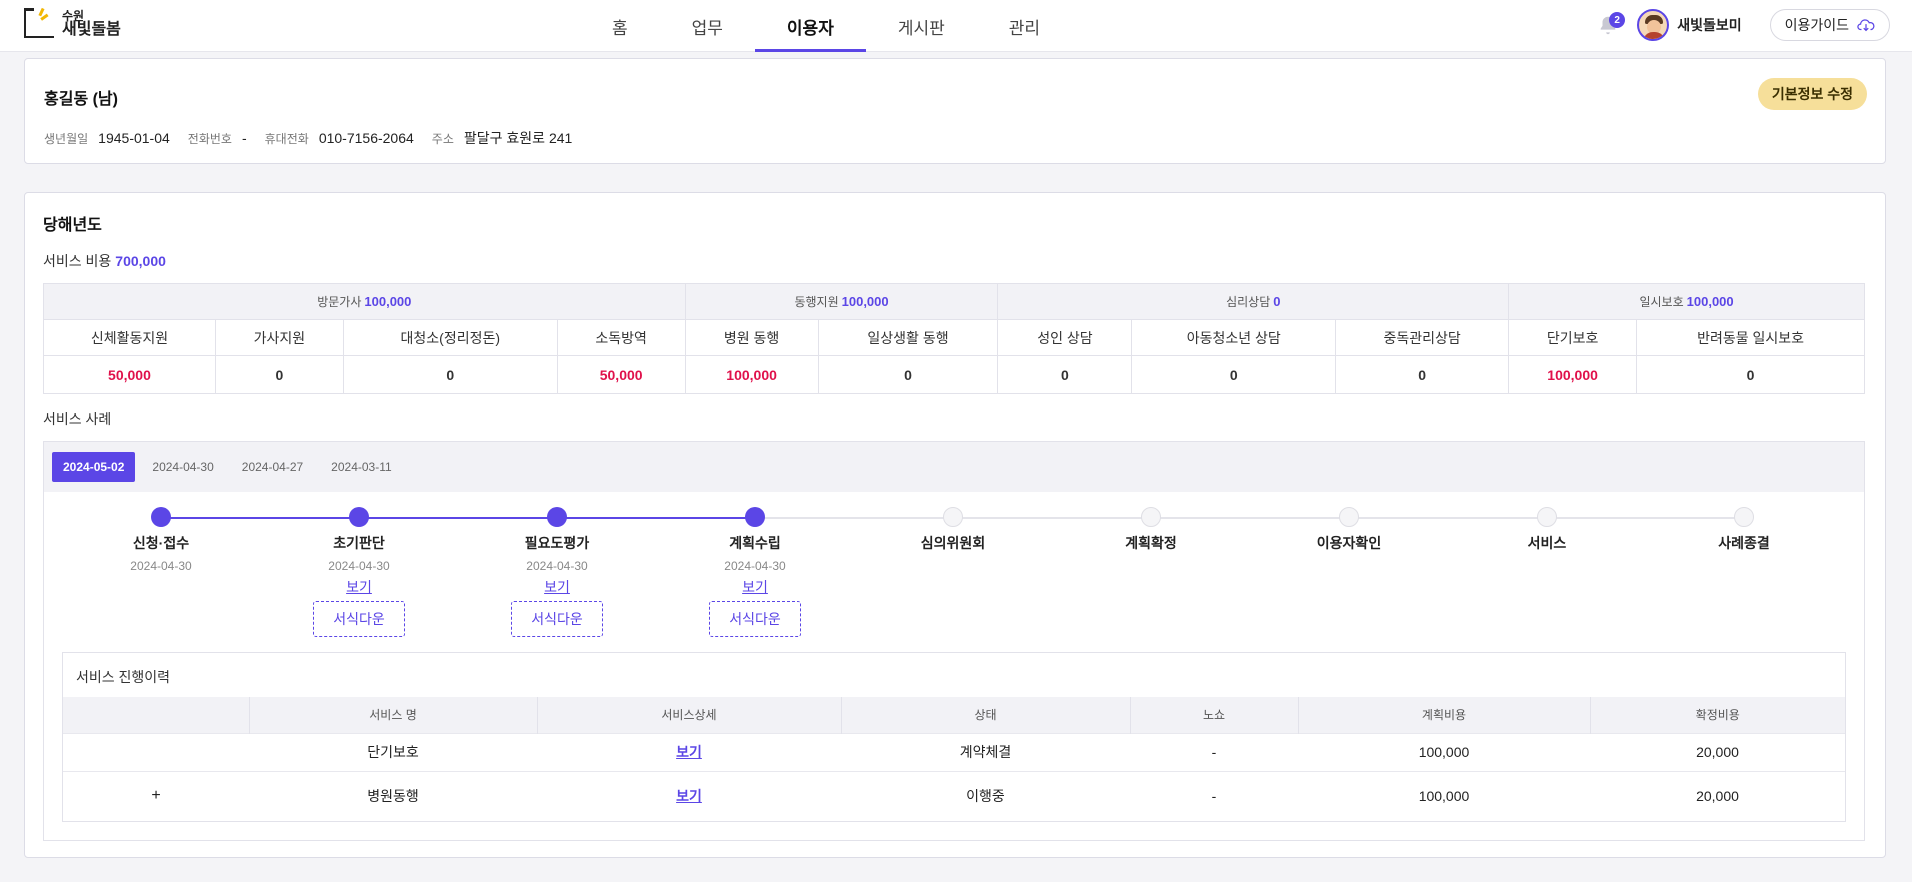 Image resolution: width=1912 pixels, height=882 pixels. What do you see at coordinates (272, 467) in the screenshot?
I see `date-tab: 2024-04-27` at bounding box center [272, 467].